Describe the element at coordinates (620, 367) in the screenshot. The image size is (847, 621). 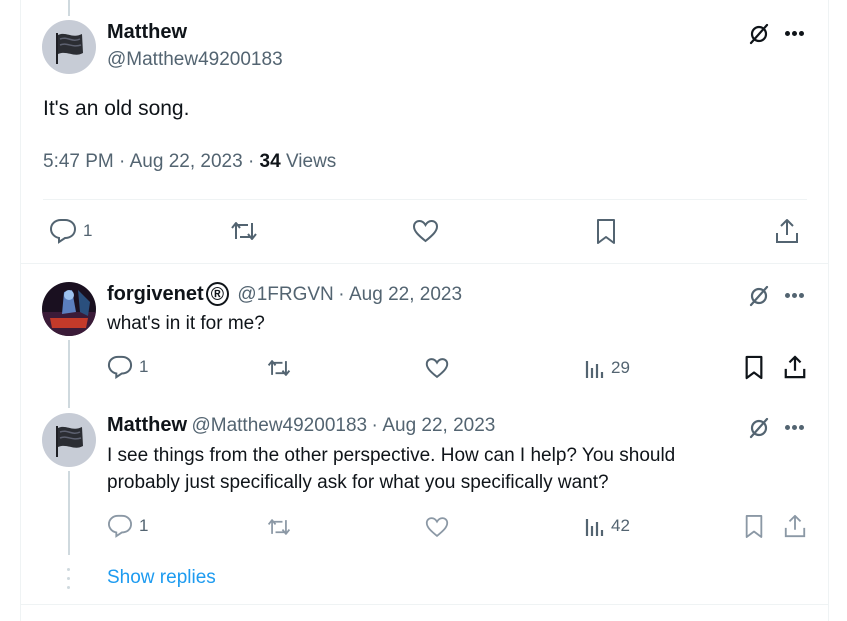
I see `views-count: 29` at that location.